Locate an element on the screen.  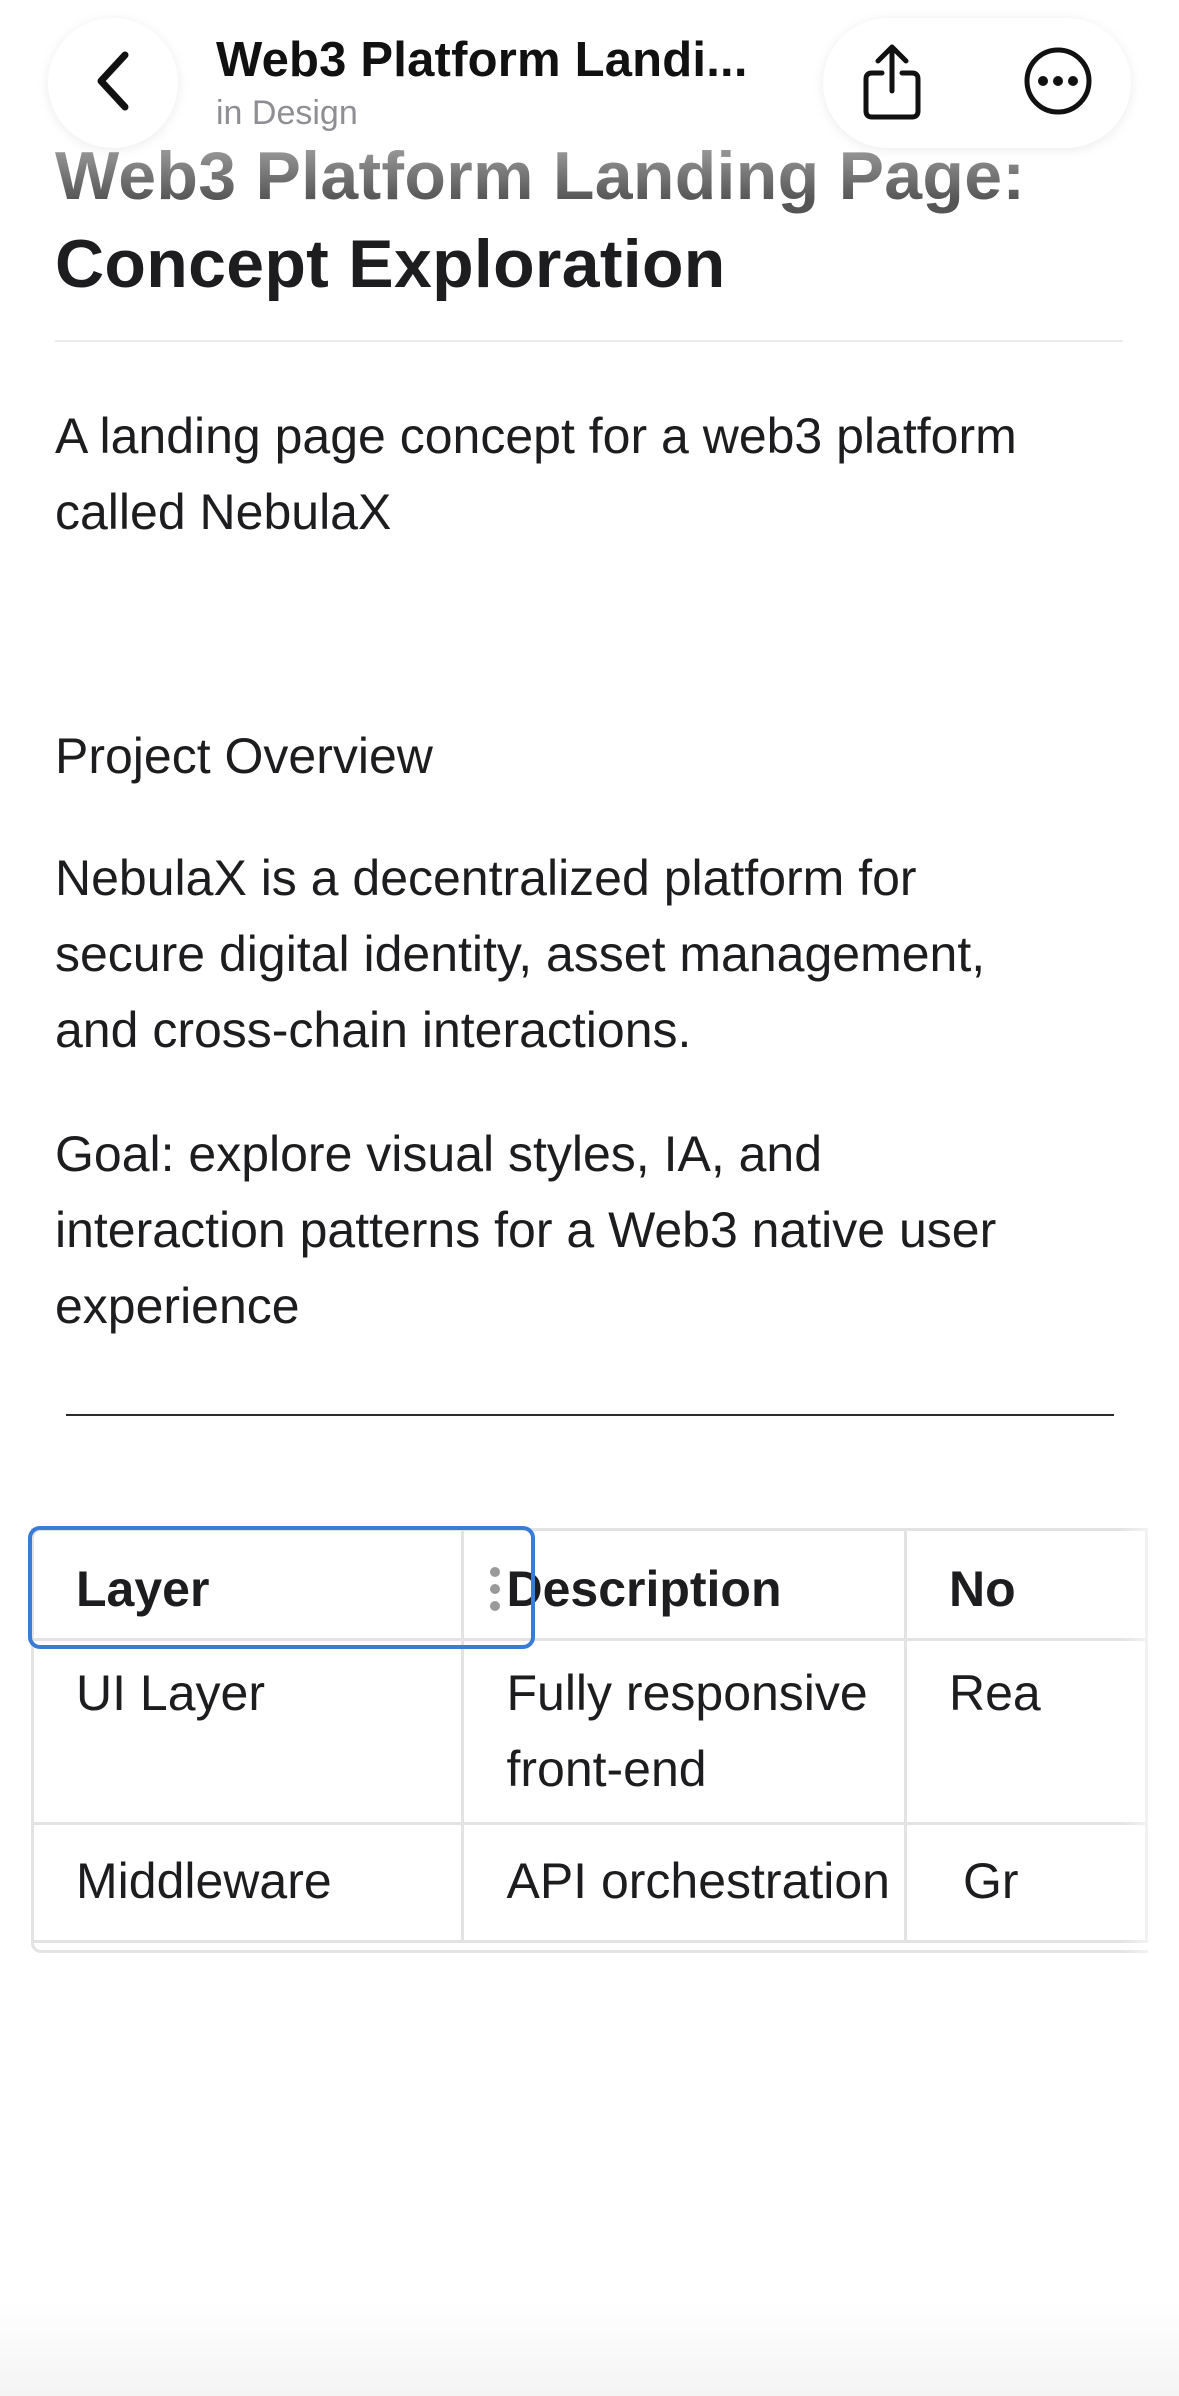
nav-title-group: Web3 Platform Landi... in Design is located at coordinates (496, 82).